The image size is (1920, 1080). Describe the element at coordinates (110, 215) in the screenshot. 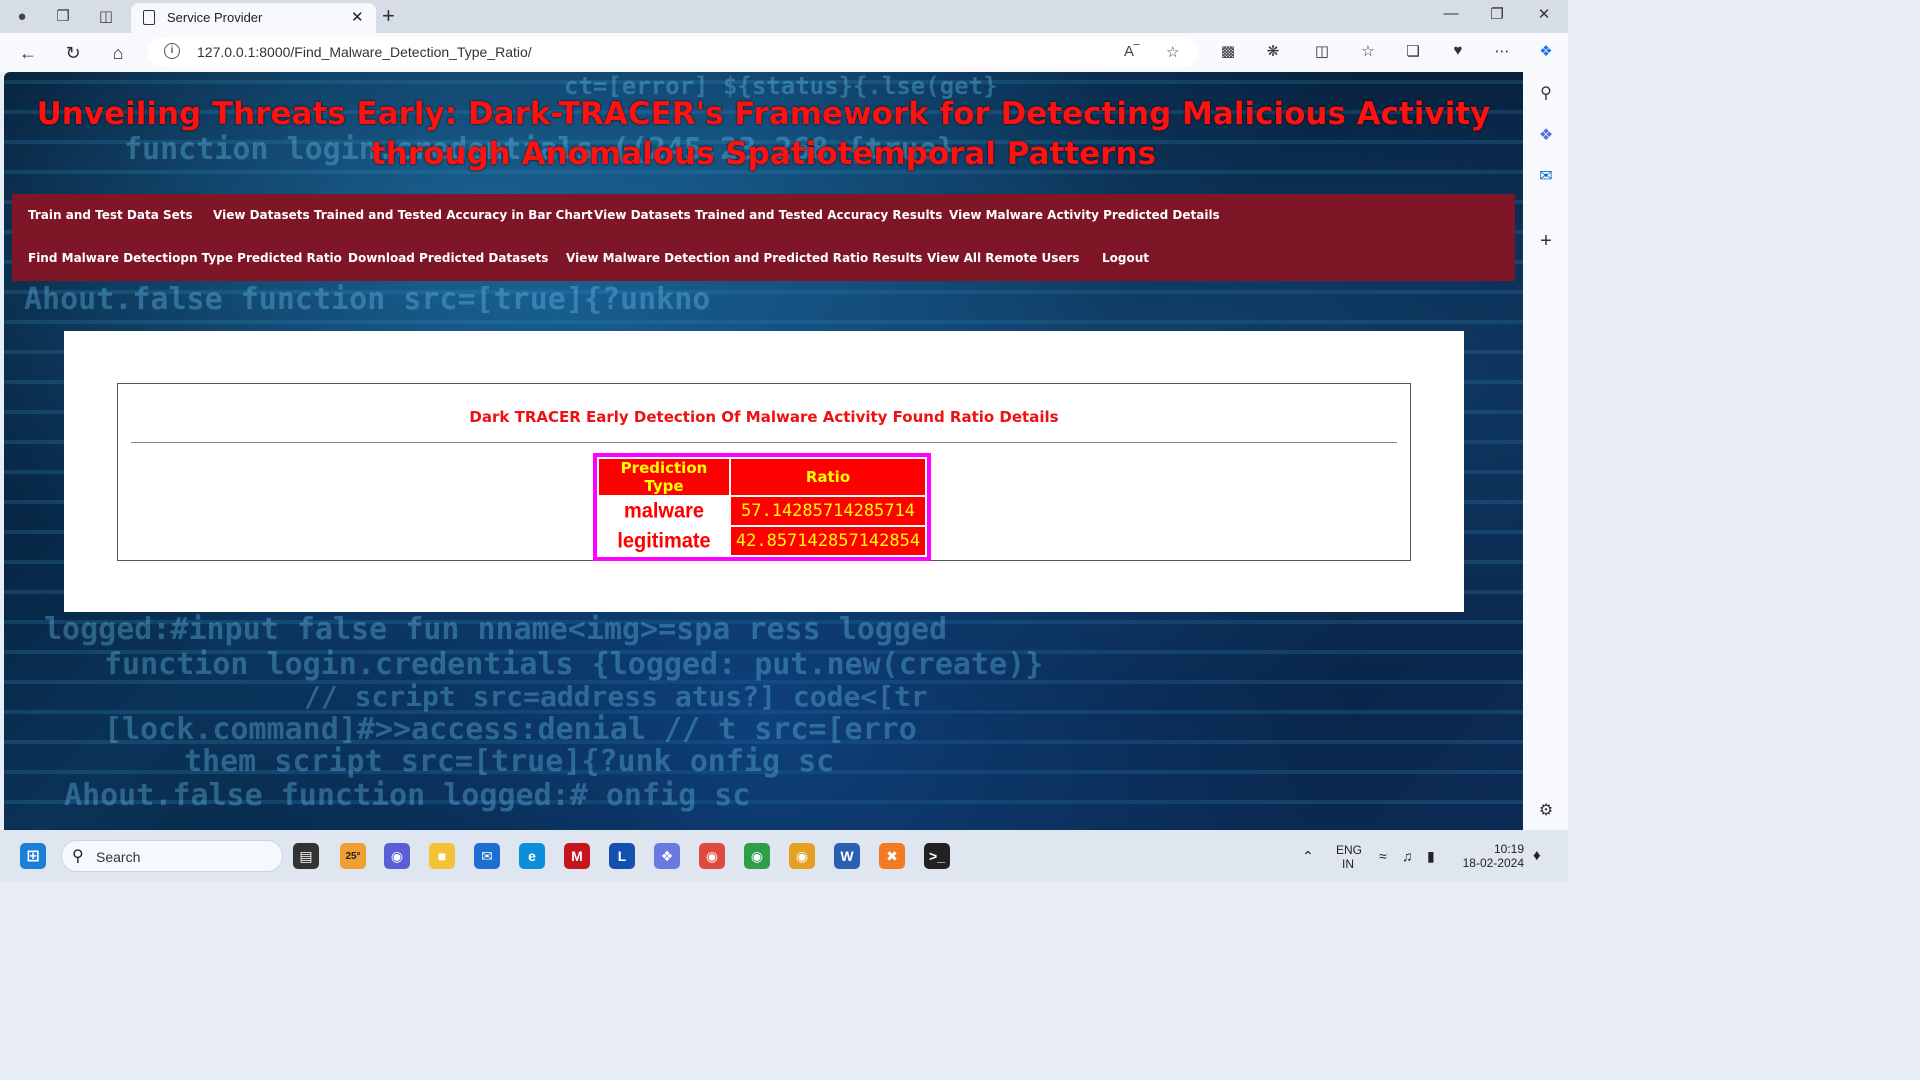

I see `menu-link-train-test-datasets: Train and Test Data Sets` at that location.